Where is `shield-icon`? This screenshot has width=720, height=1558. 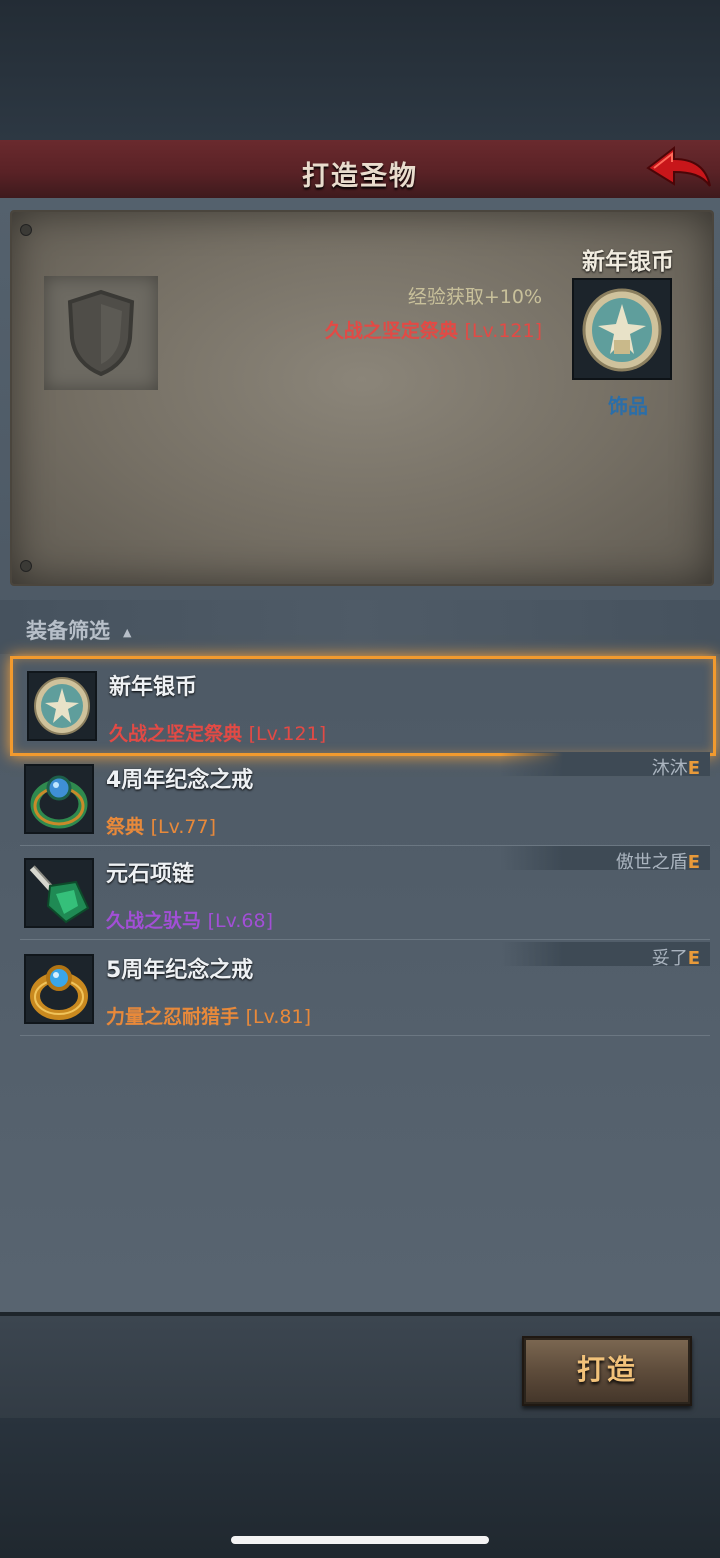
shield-icon is located at coordinates (101, 333).